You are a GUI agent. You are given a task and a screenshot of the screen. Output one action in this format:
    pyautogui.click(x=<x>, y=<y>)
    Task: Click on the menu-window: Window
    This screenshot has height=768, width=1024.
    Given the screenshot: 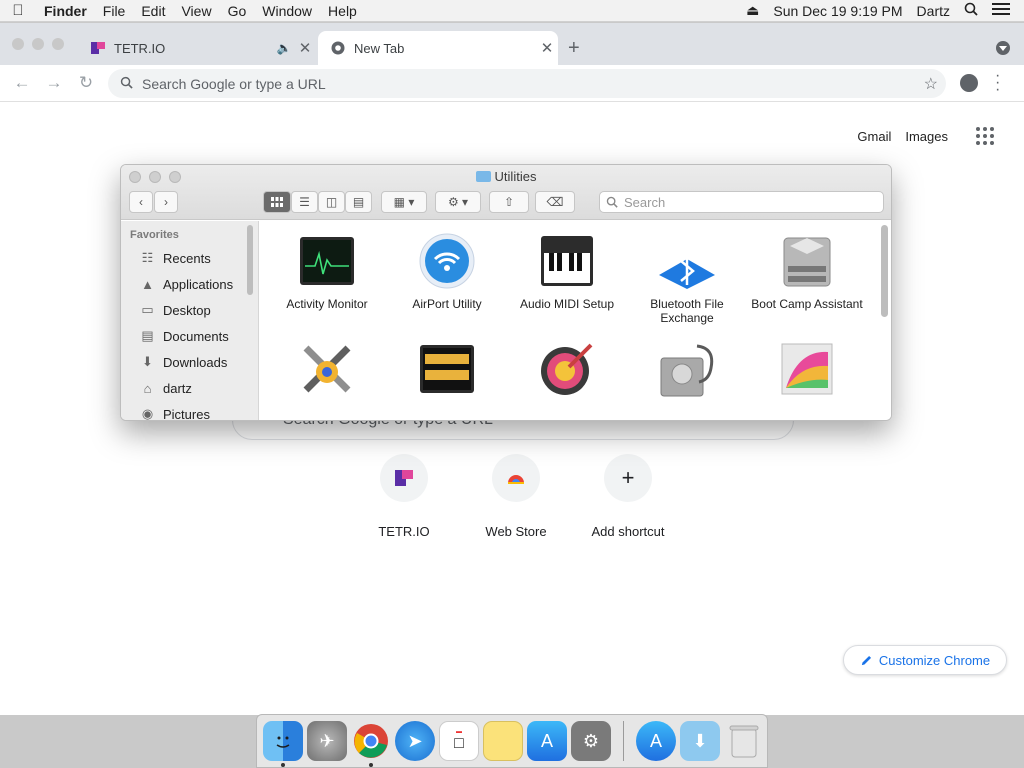 What is the action you would take?
    pyautogui.click(x=287, y=11)
    